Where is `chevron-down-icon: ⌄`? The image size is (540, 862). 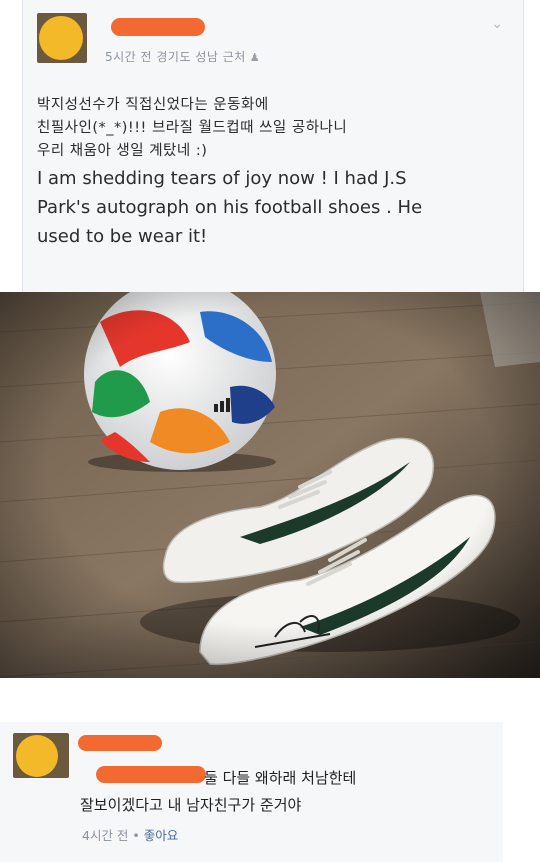
chevron-down-icon: ⌄ is located at coordinates (497, 24).